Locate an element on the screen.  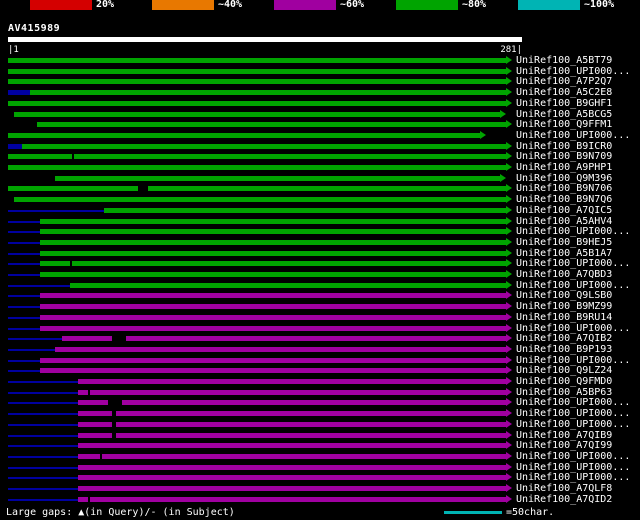
hit-label: UniRef100_A7QIC5 is located at coordinates (564, 210).